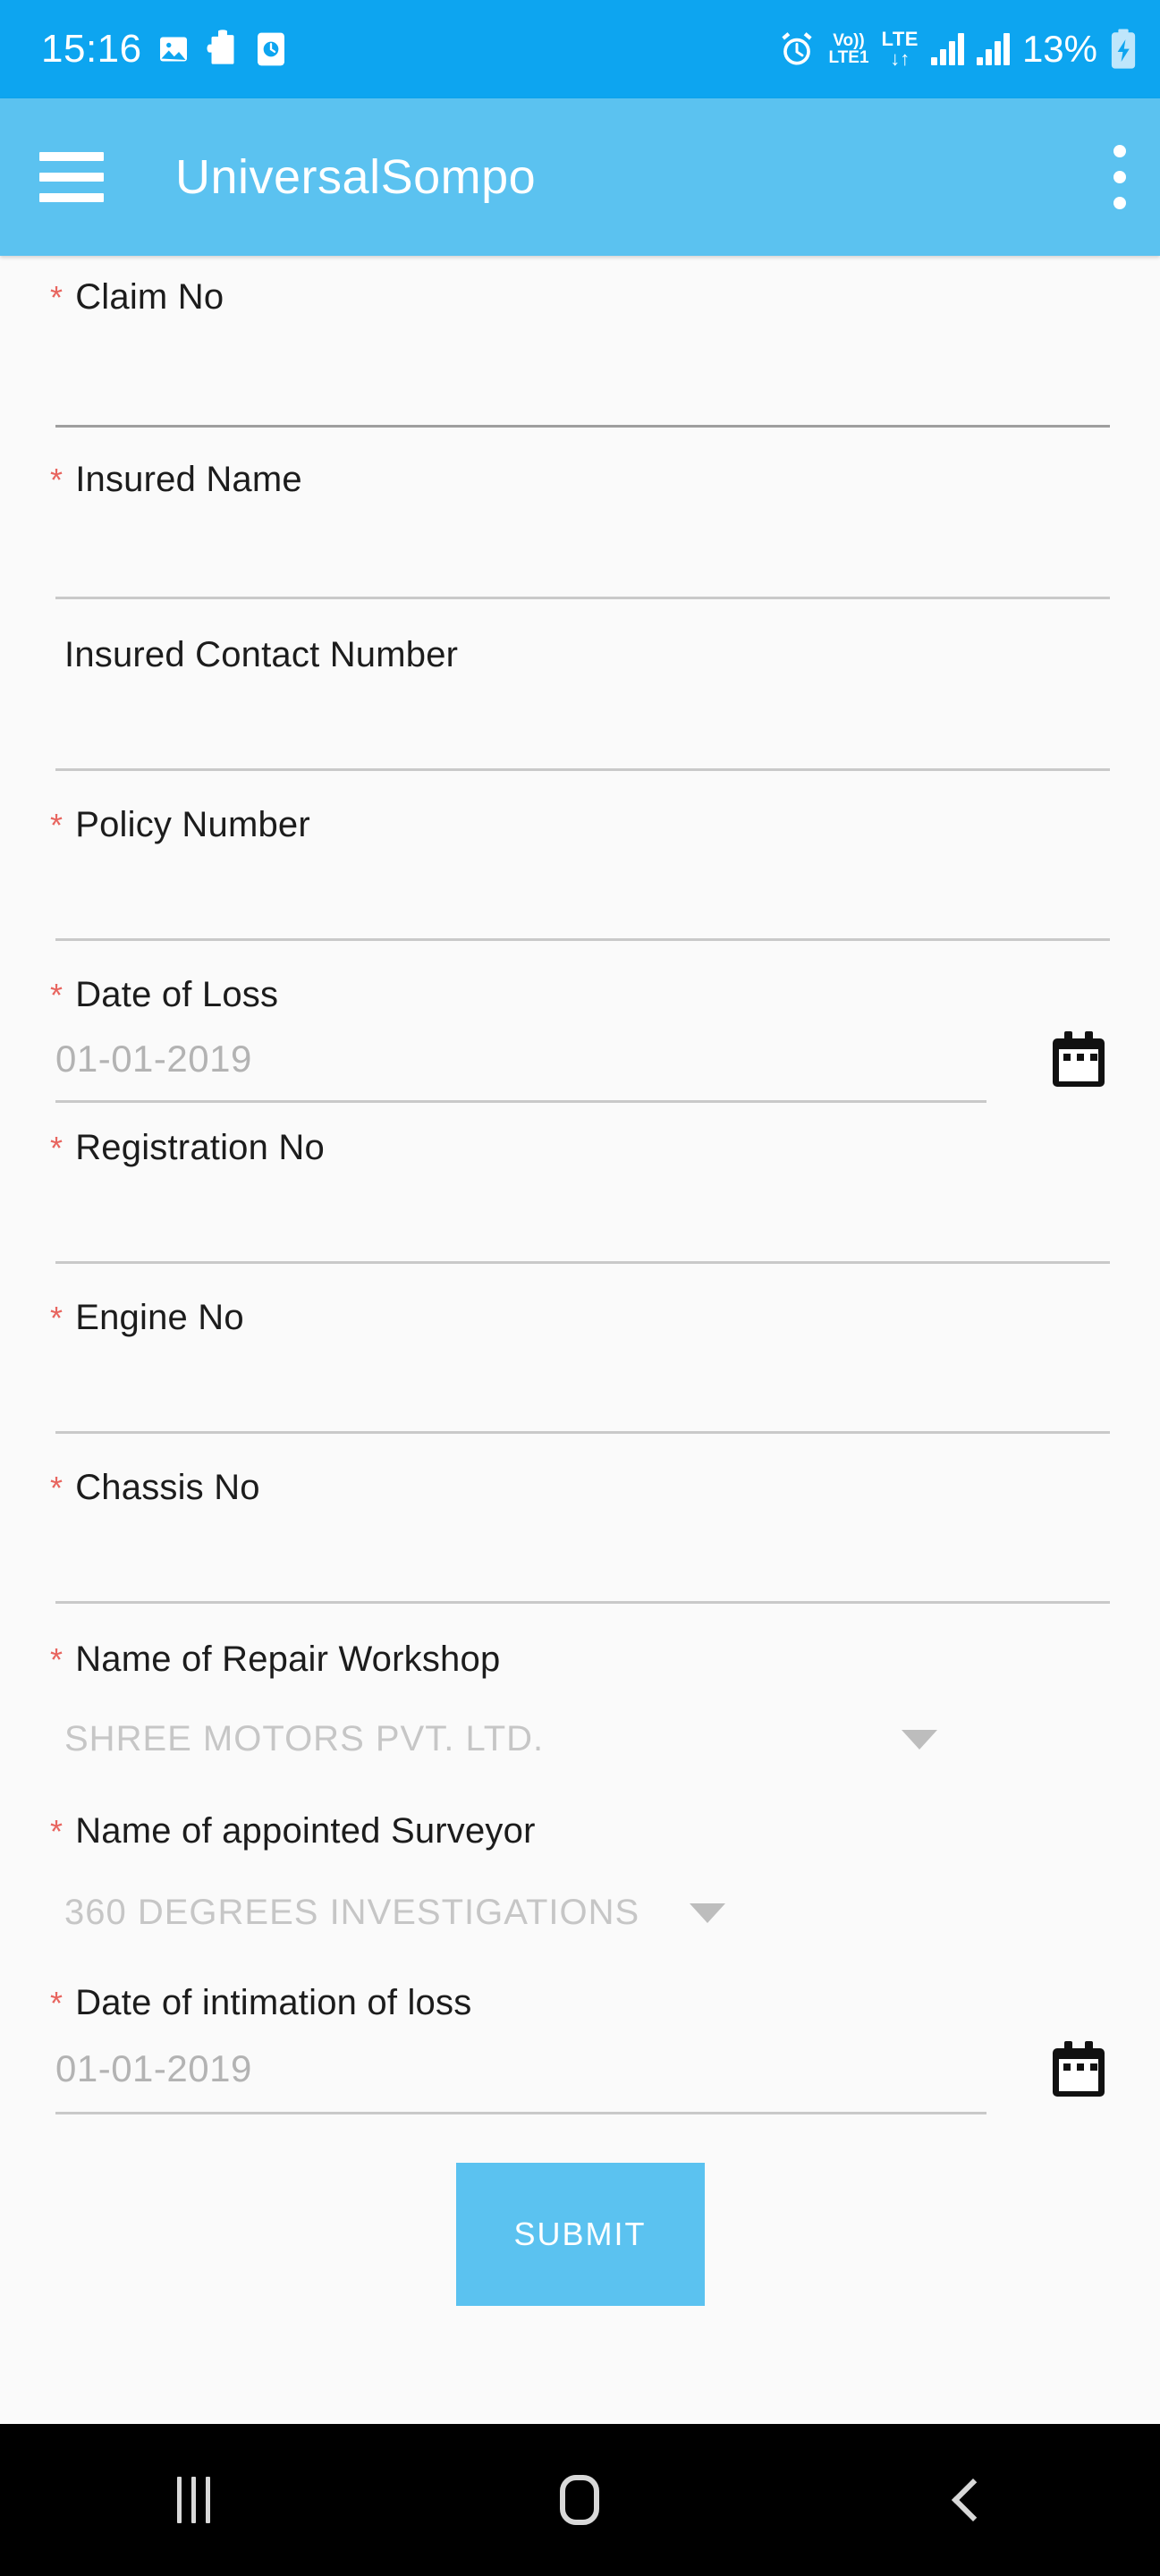 The width and height of the screenshot is (1160, 2576). What do you see at coordinates (305, 1831) in the screenshot?
I see `label-text: Name of appointed Surveyor` at bounding box center [305, 1831].